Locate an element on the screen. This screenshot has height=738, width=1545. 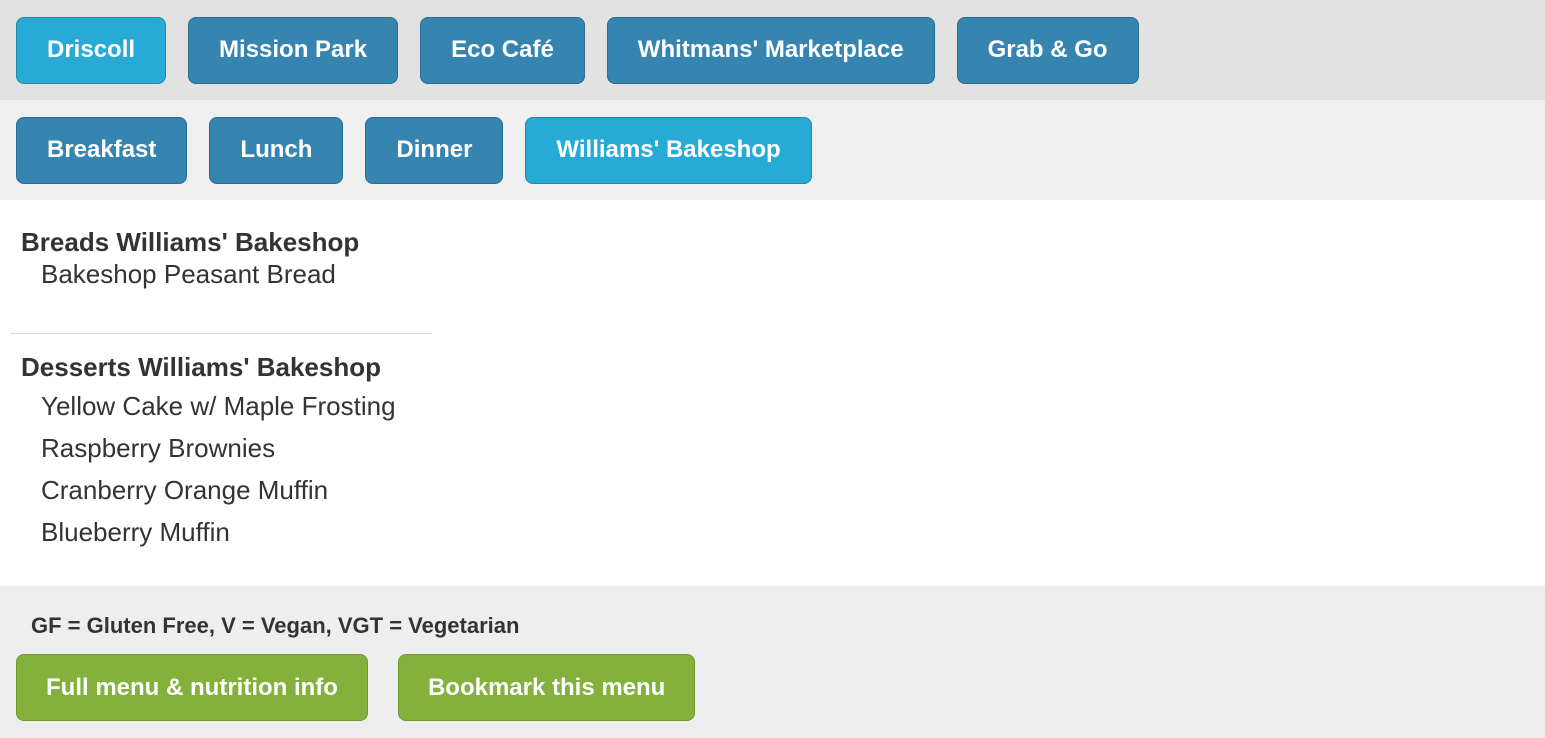
menu-item: Cranberry Orange Muffin is located at coordinates (185, 490).